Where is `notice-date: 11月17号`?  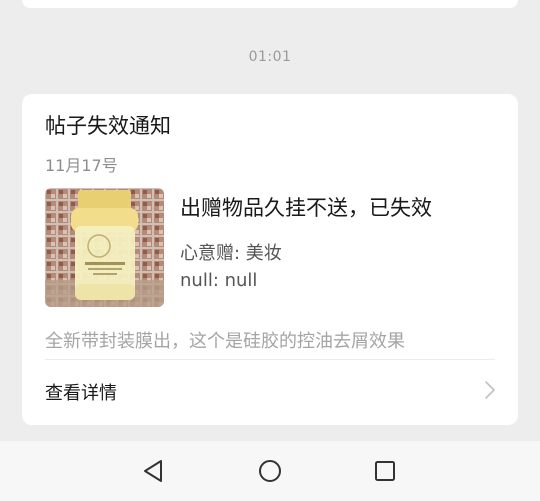 notice-date: 11月17号 is located at coordinates (81, 165).